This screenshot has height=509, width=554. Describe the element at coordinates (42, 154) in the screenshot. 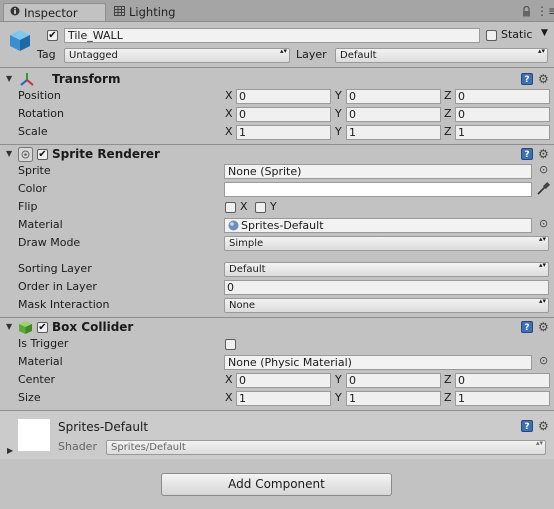

I see `sprite-renderer-enabled-checkbox: ✔` at that location.